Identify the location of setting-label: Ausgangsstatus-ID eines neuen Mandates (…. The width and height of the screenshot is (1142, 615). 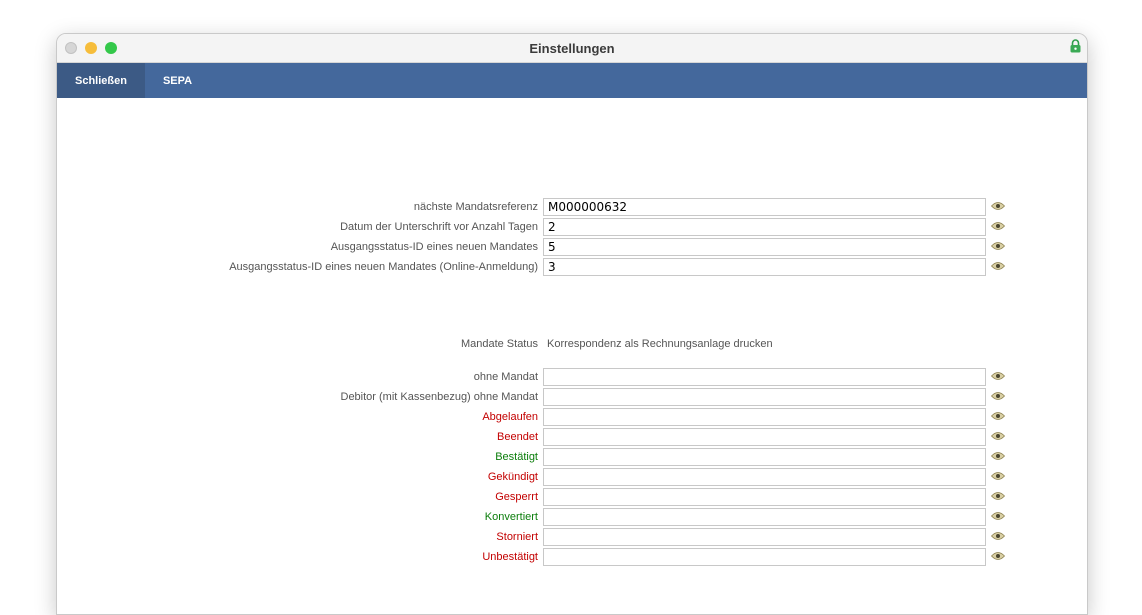
(383, 267).